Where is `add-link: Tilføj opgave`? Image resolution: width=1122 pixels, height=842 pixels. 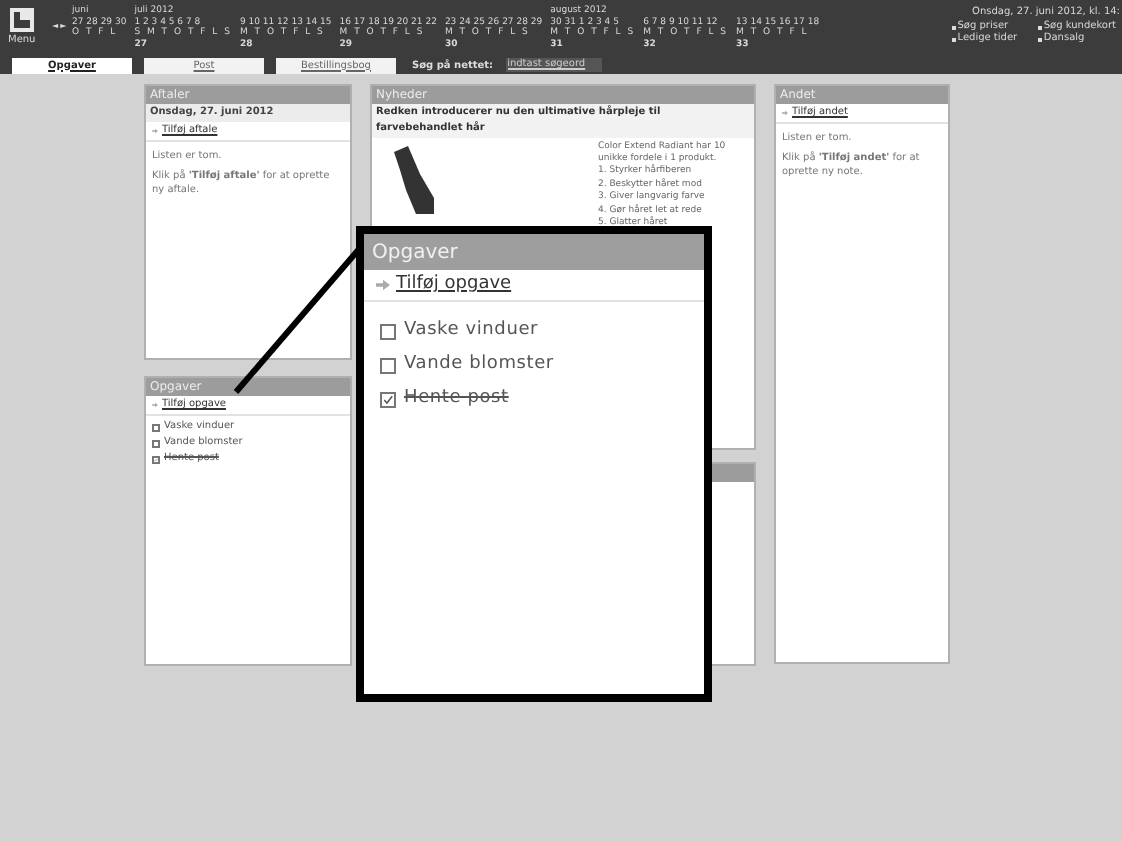
add-link: Tilføj opgave is located at coordinates (454, 285).